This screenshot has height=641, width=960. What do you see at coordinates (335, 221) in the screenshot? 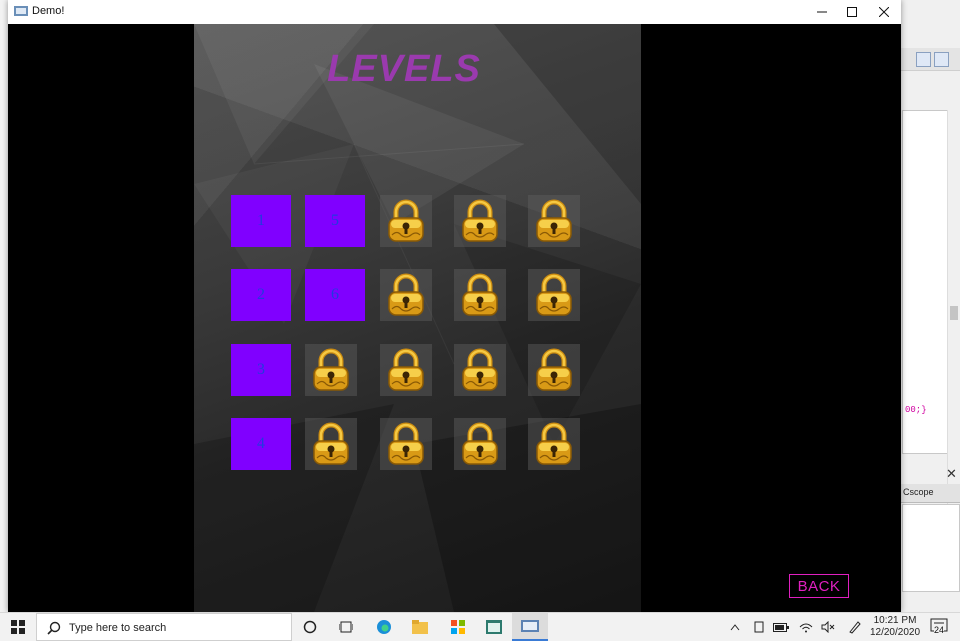
I see `level-tile-5: 5` at bounding box center [335, 221].